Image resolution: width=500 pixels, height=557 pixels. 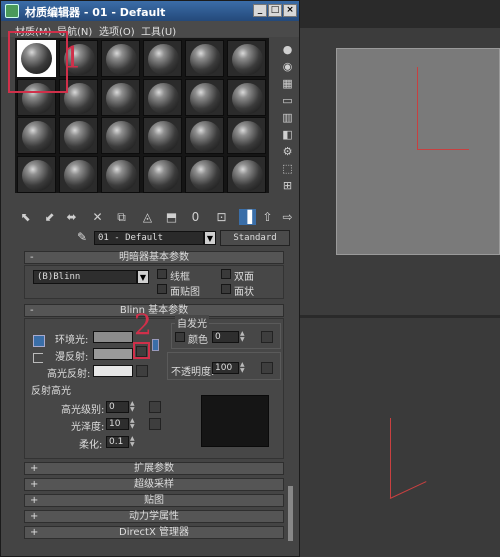 What do you see at coordinates (25, 217) in the screenshot?
I see `get-material-icon: ⬉` at bounding box center [25, 217].